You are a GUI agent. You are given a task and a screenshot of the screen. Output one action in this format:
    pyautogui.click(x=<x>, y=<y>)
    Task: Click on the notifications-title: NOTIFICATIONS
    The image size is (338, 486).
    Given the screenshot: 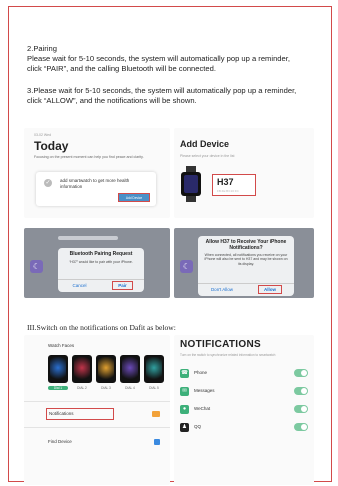 What is the action you would take?
    pyautogui.click(x=220, y=344)
    